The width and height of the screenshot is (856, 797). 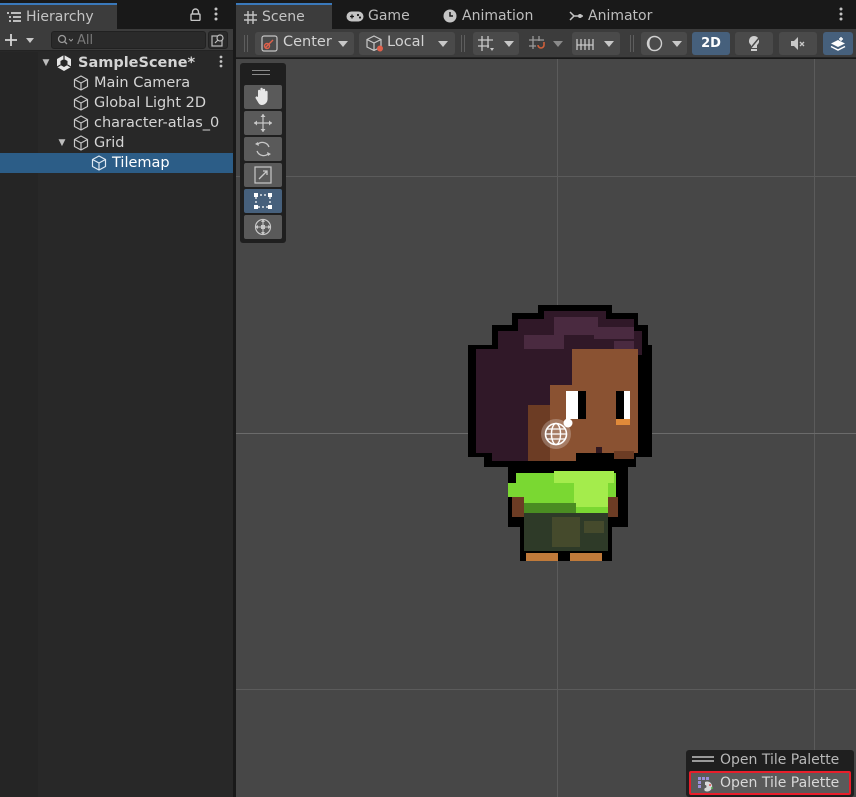 I want to click on tab-label: Animator, so click(x=620, y=16).